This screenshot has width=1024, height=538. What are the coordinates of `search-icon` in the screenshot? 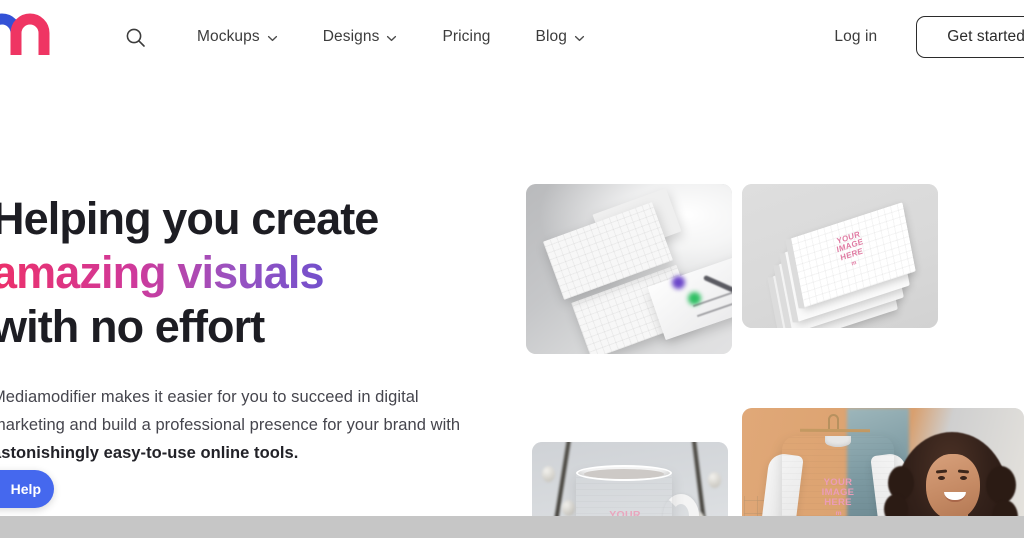 It's located at (135, 37).